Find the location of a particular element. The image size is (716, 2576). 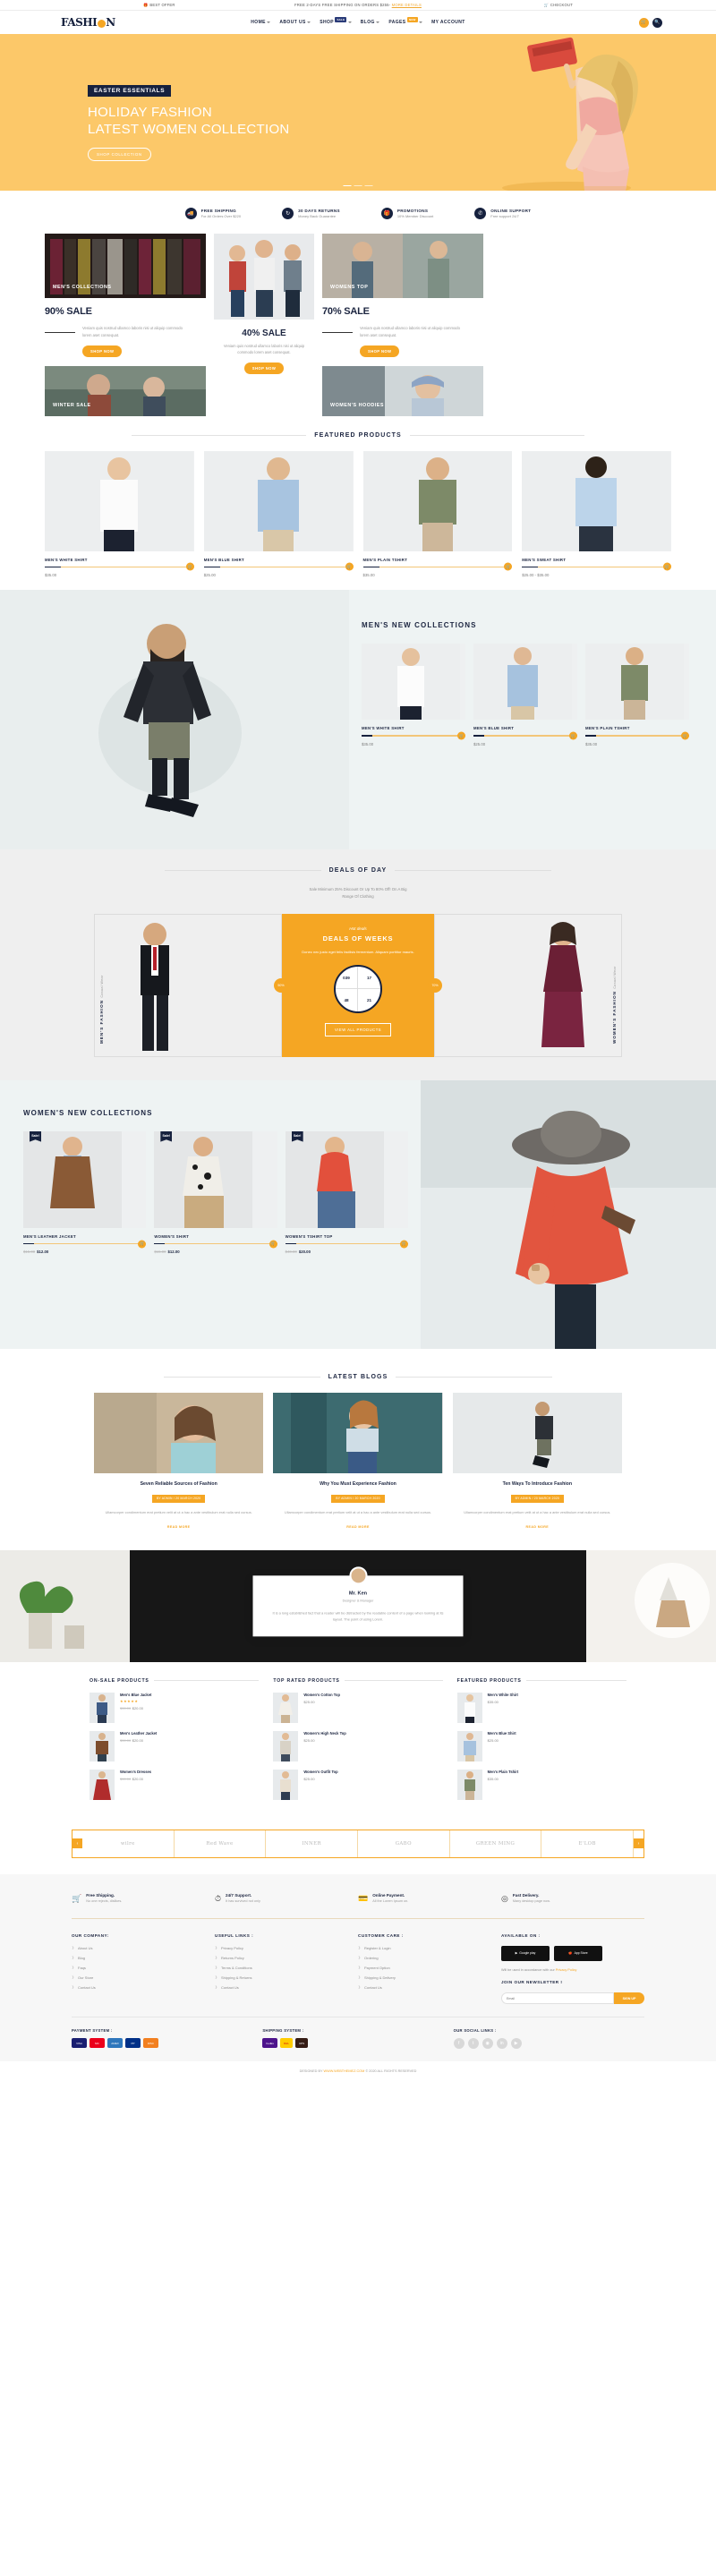

privacy-policy-link: Privacy Policy is located at coordinates (566, 1970).